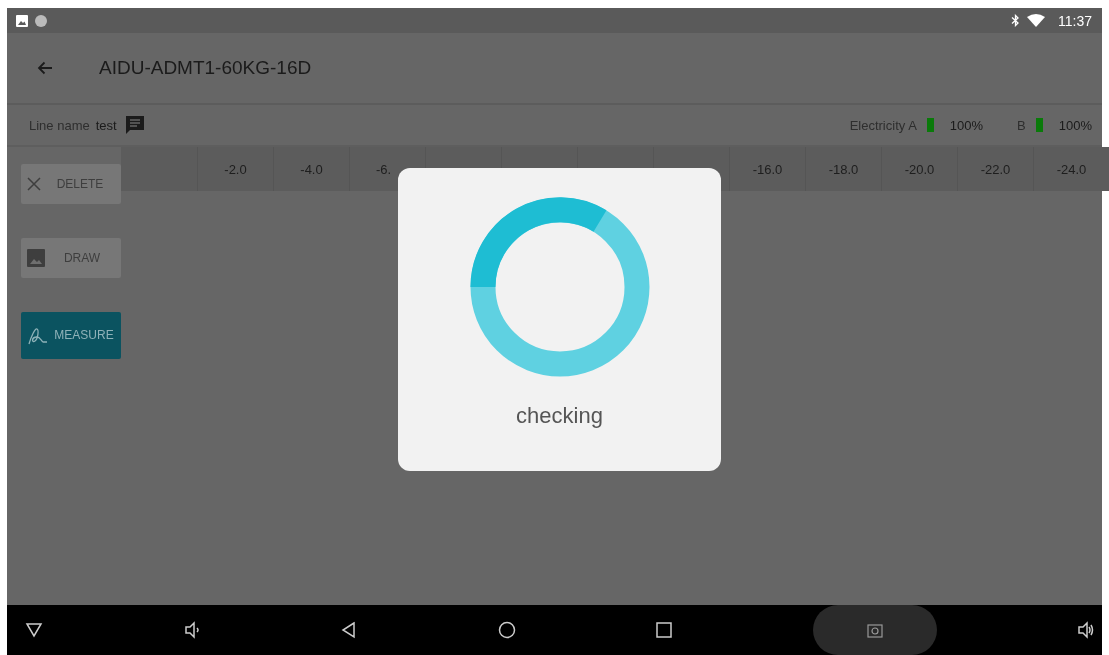  What do you see at coordinates (1015, 20) in the screenshot?
I see `bluetooth-icon` at bounding box center [1015, 20].